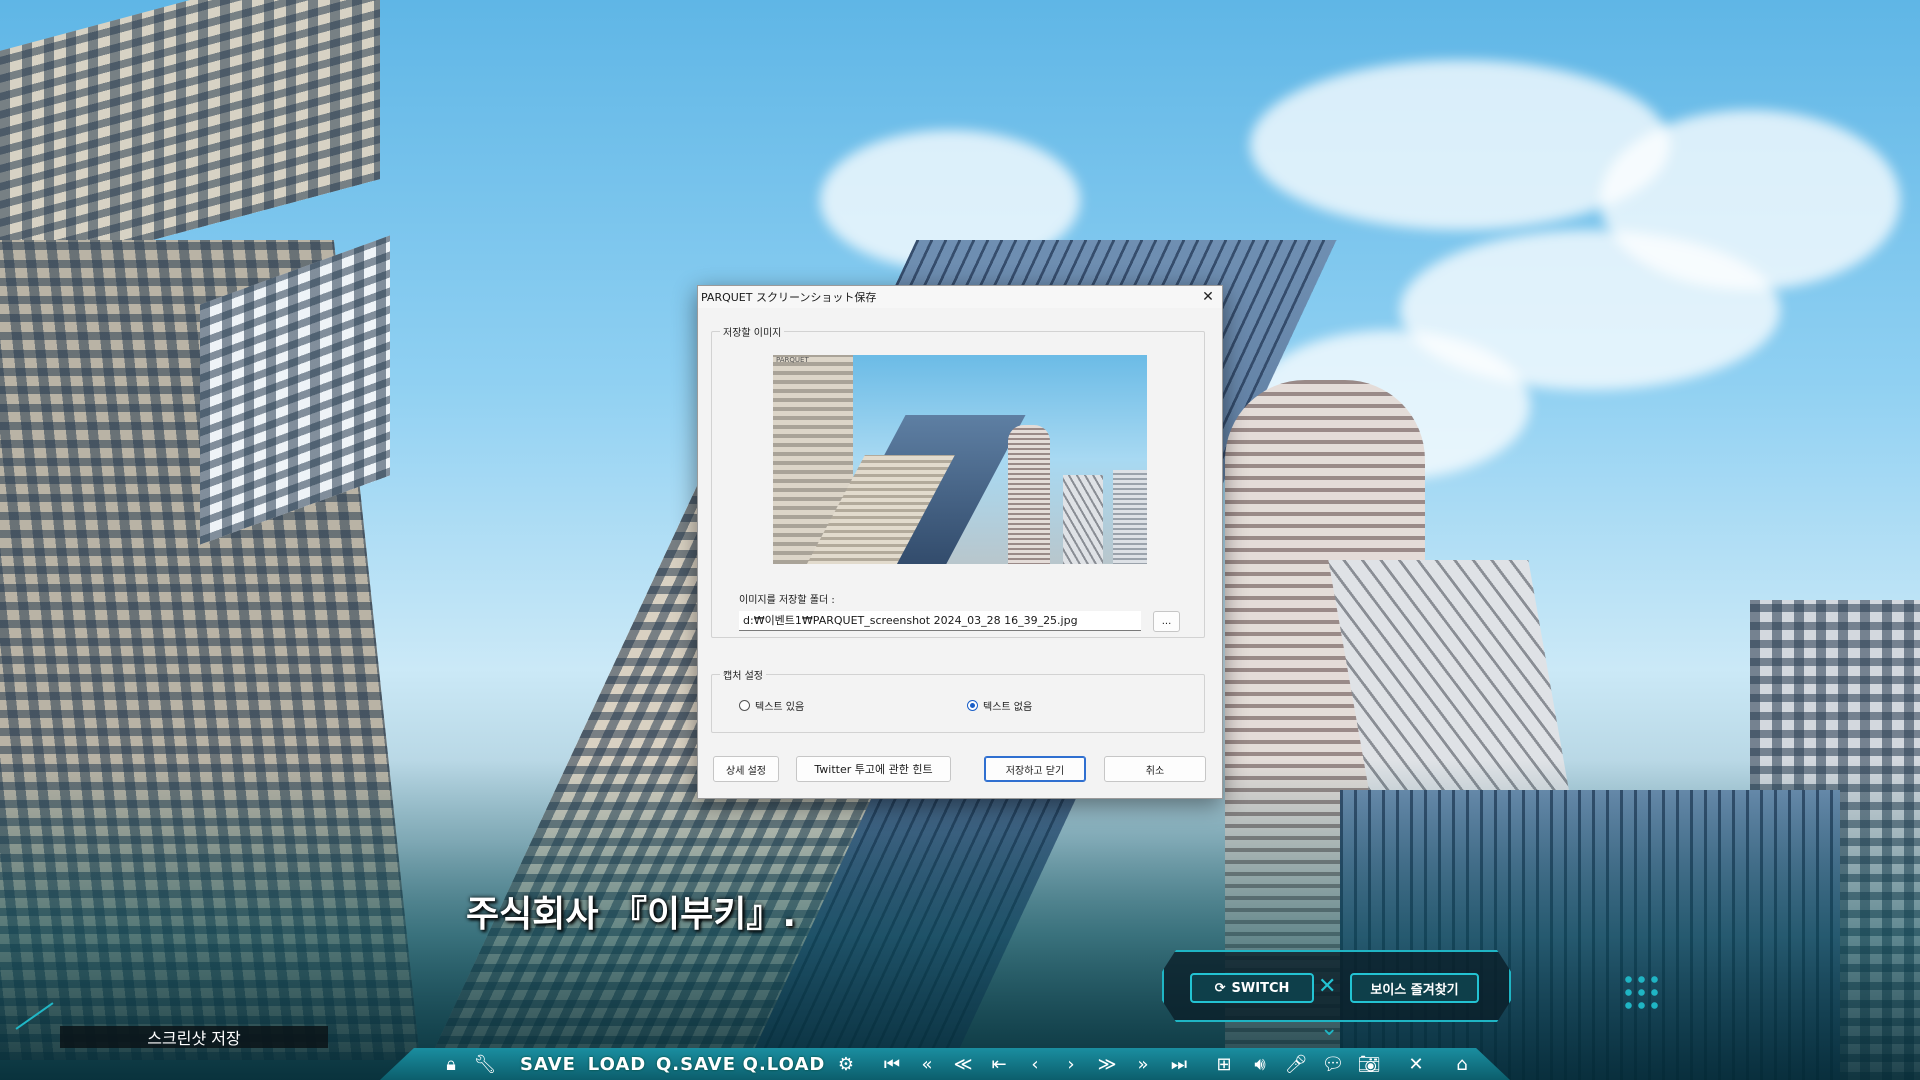  What do you see at coordinates (451, 1064) in the screenshot?
I see `lock-icon: 🔒︎` at bounding box center [451, 1064].